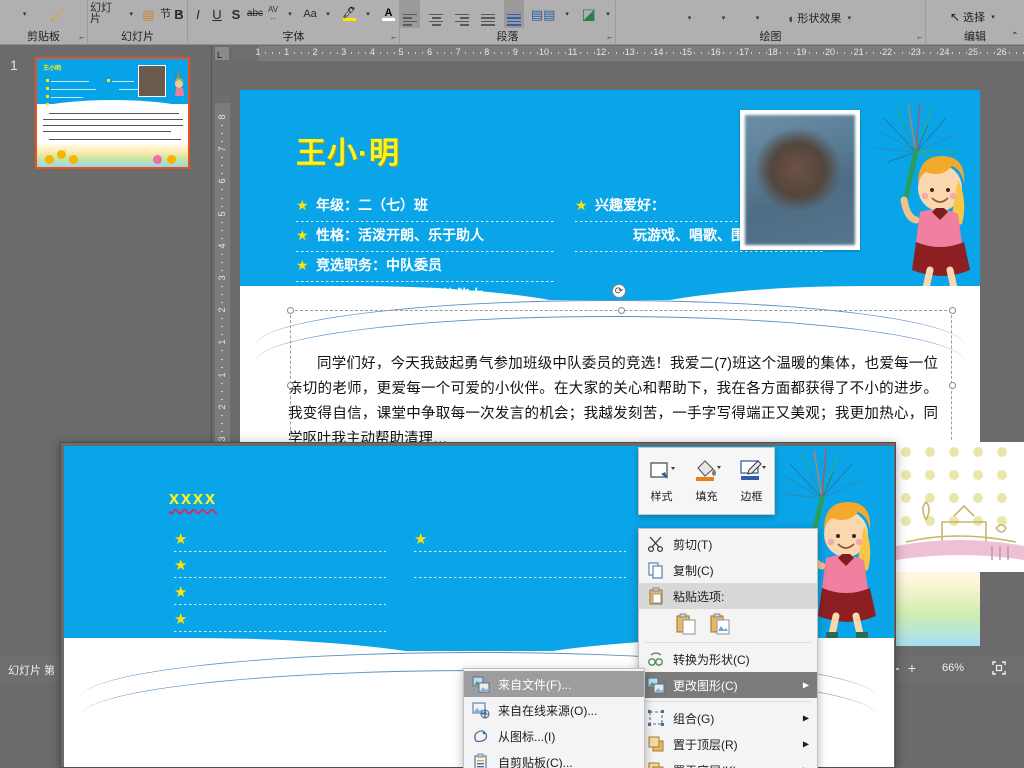 This screenshot has height=768, width=1024. I want to click on context-menu-item-bring-to-front: 置于顶层(R) ▶, so click(728, 744).